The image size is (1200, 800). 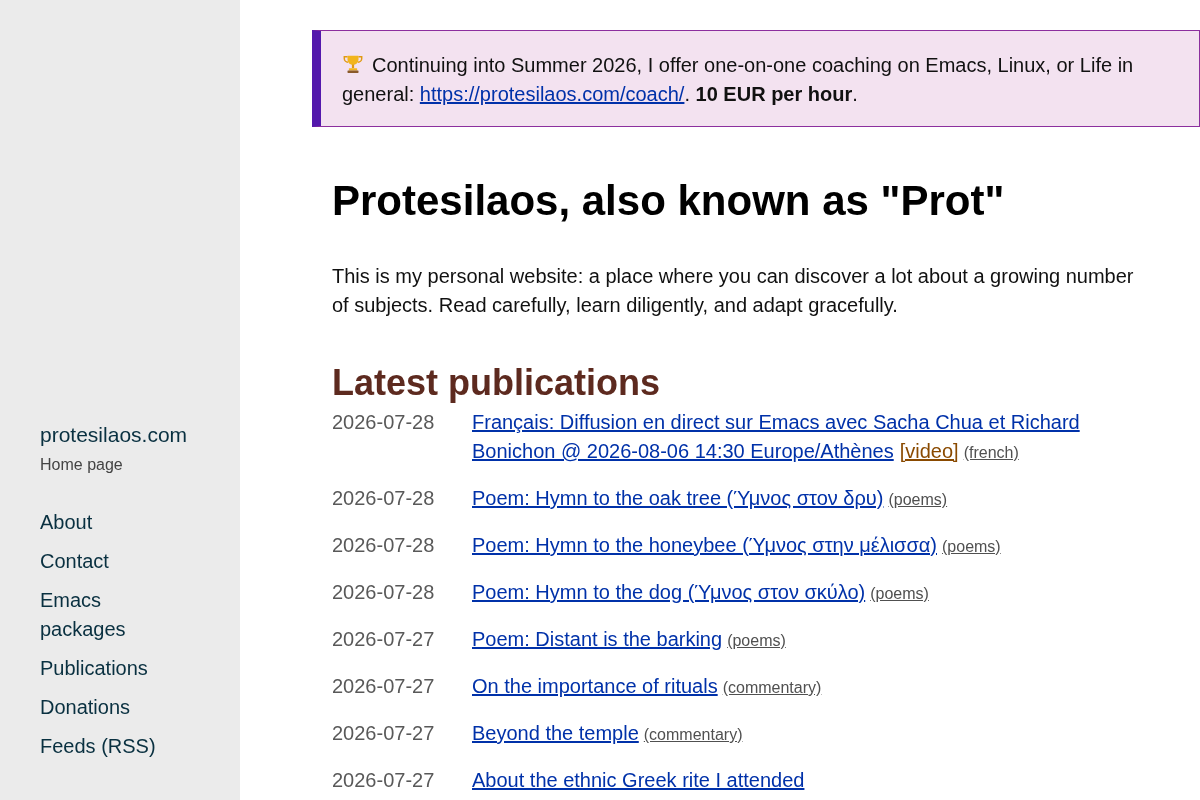 What do you see at coordinates (678, 498) in the screenshot?
I see `publication-link: Poem: Hymn to the oak tree (Ύμνος στον δρυ)` at bounding box center [678, 498].